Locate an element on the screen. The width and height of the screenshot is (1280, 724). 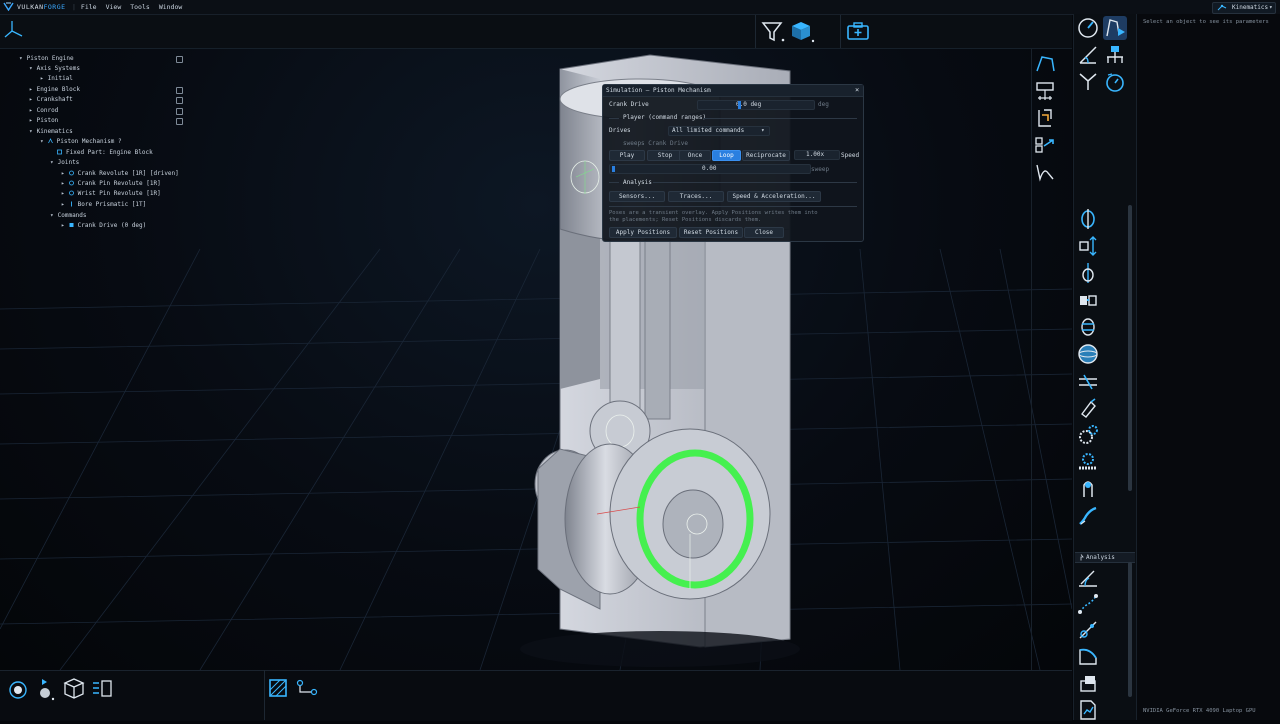
tree-node-crank-pin-revolute: ▸ Crank Pin Revolute [1R] is located at coordinates (111, 183).